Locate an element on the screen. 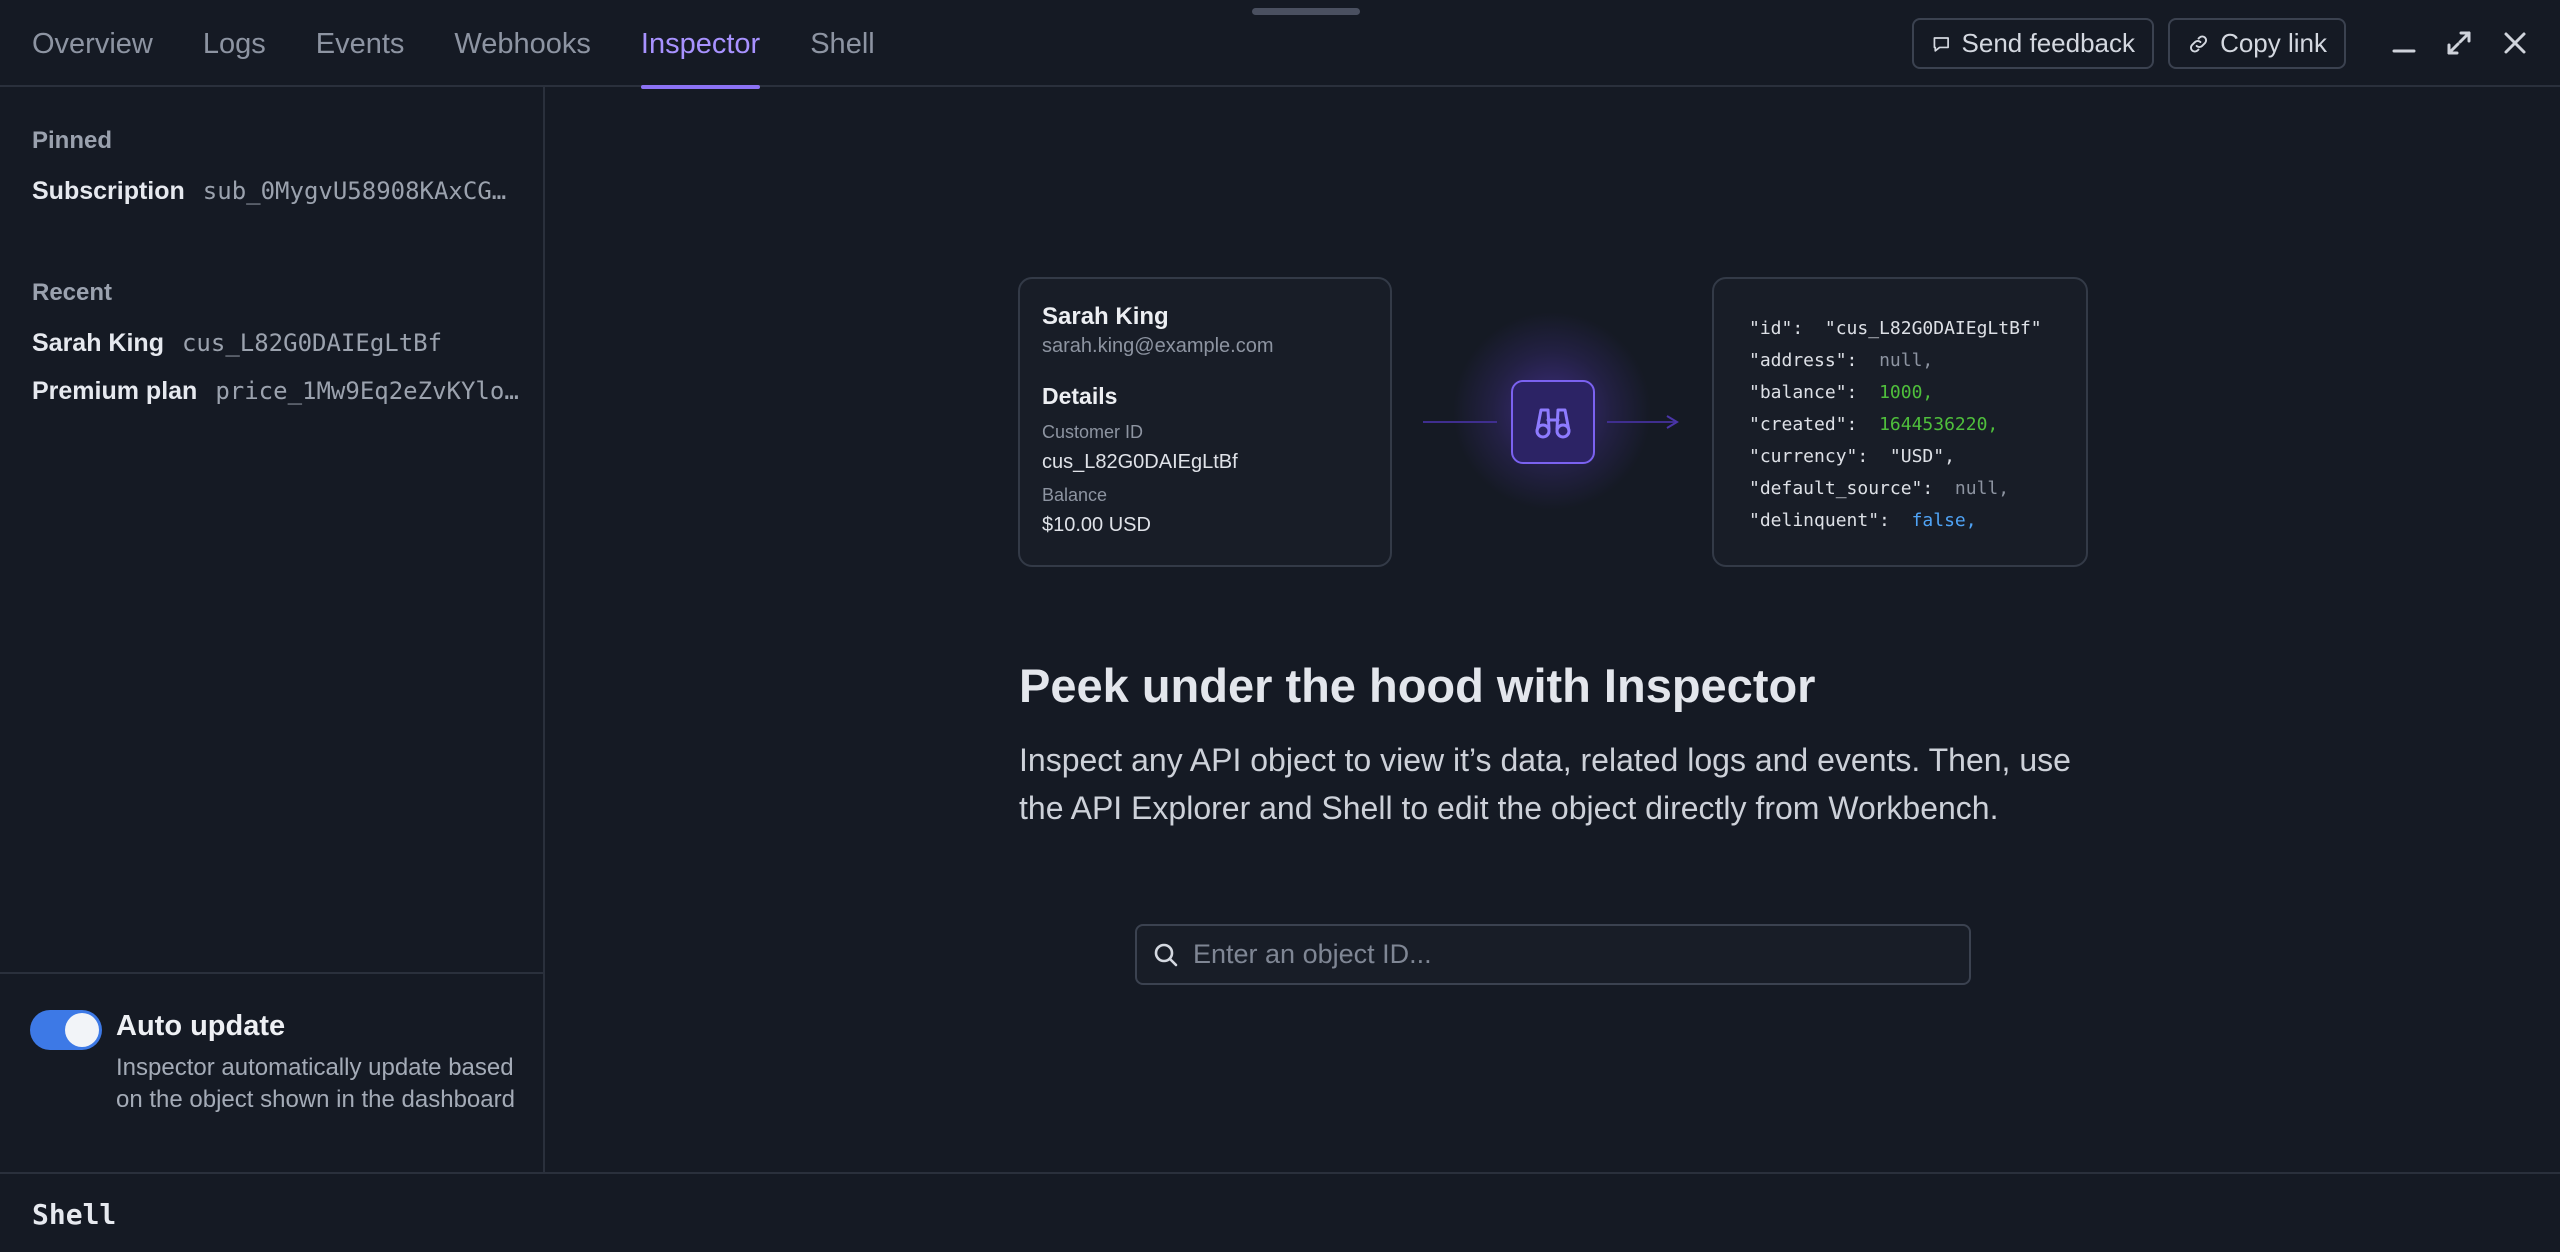 Image resolution: width=2560 pixels, height=1252 pixels. auto-update-toggle is located at coordinates (66, 1030).